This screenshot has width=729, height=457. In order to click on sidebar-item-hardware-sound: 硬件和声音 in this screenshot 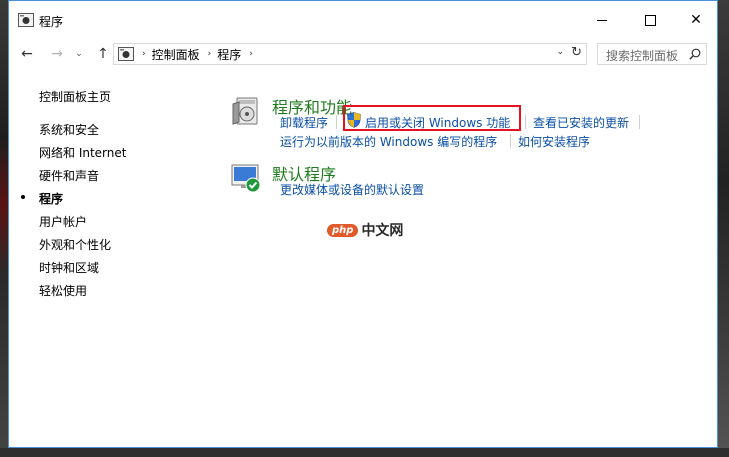, I will do `click(69, 175)`.